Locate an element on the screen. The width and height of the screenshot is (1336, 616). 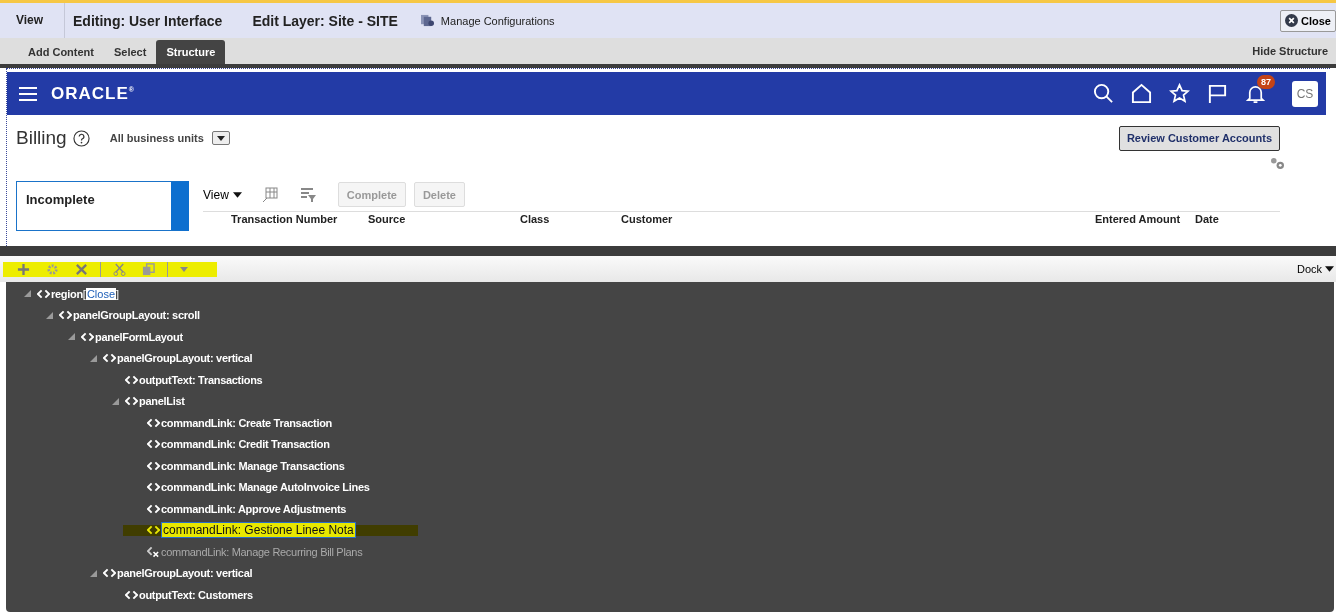
add-icon is located at coordinates (23, 269).